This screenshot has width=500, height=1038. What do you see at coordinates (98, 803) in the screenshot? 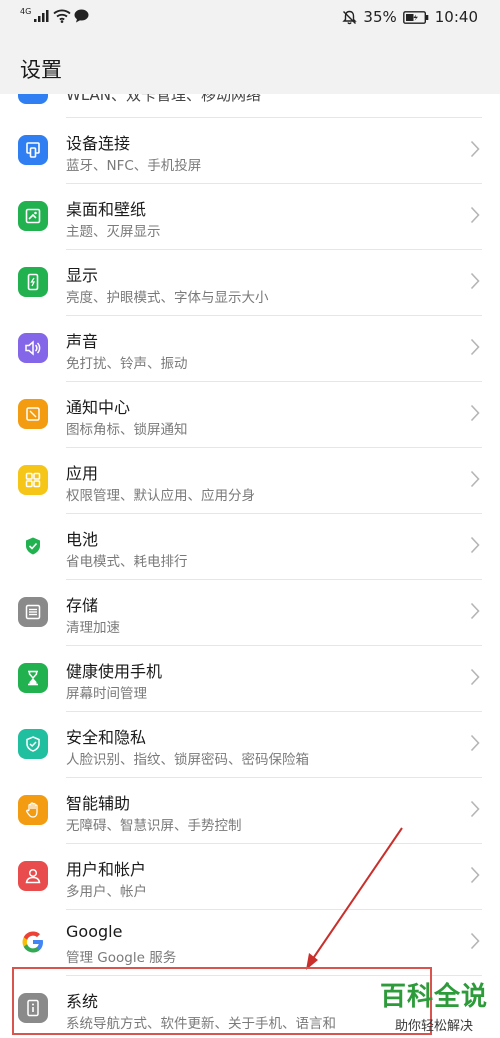
I see `settings-item-title: 智能辅助` at bounding box center [98, 803].